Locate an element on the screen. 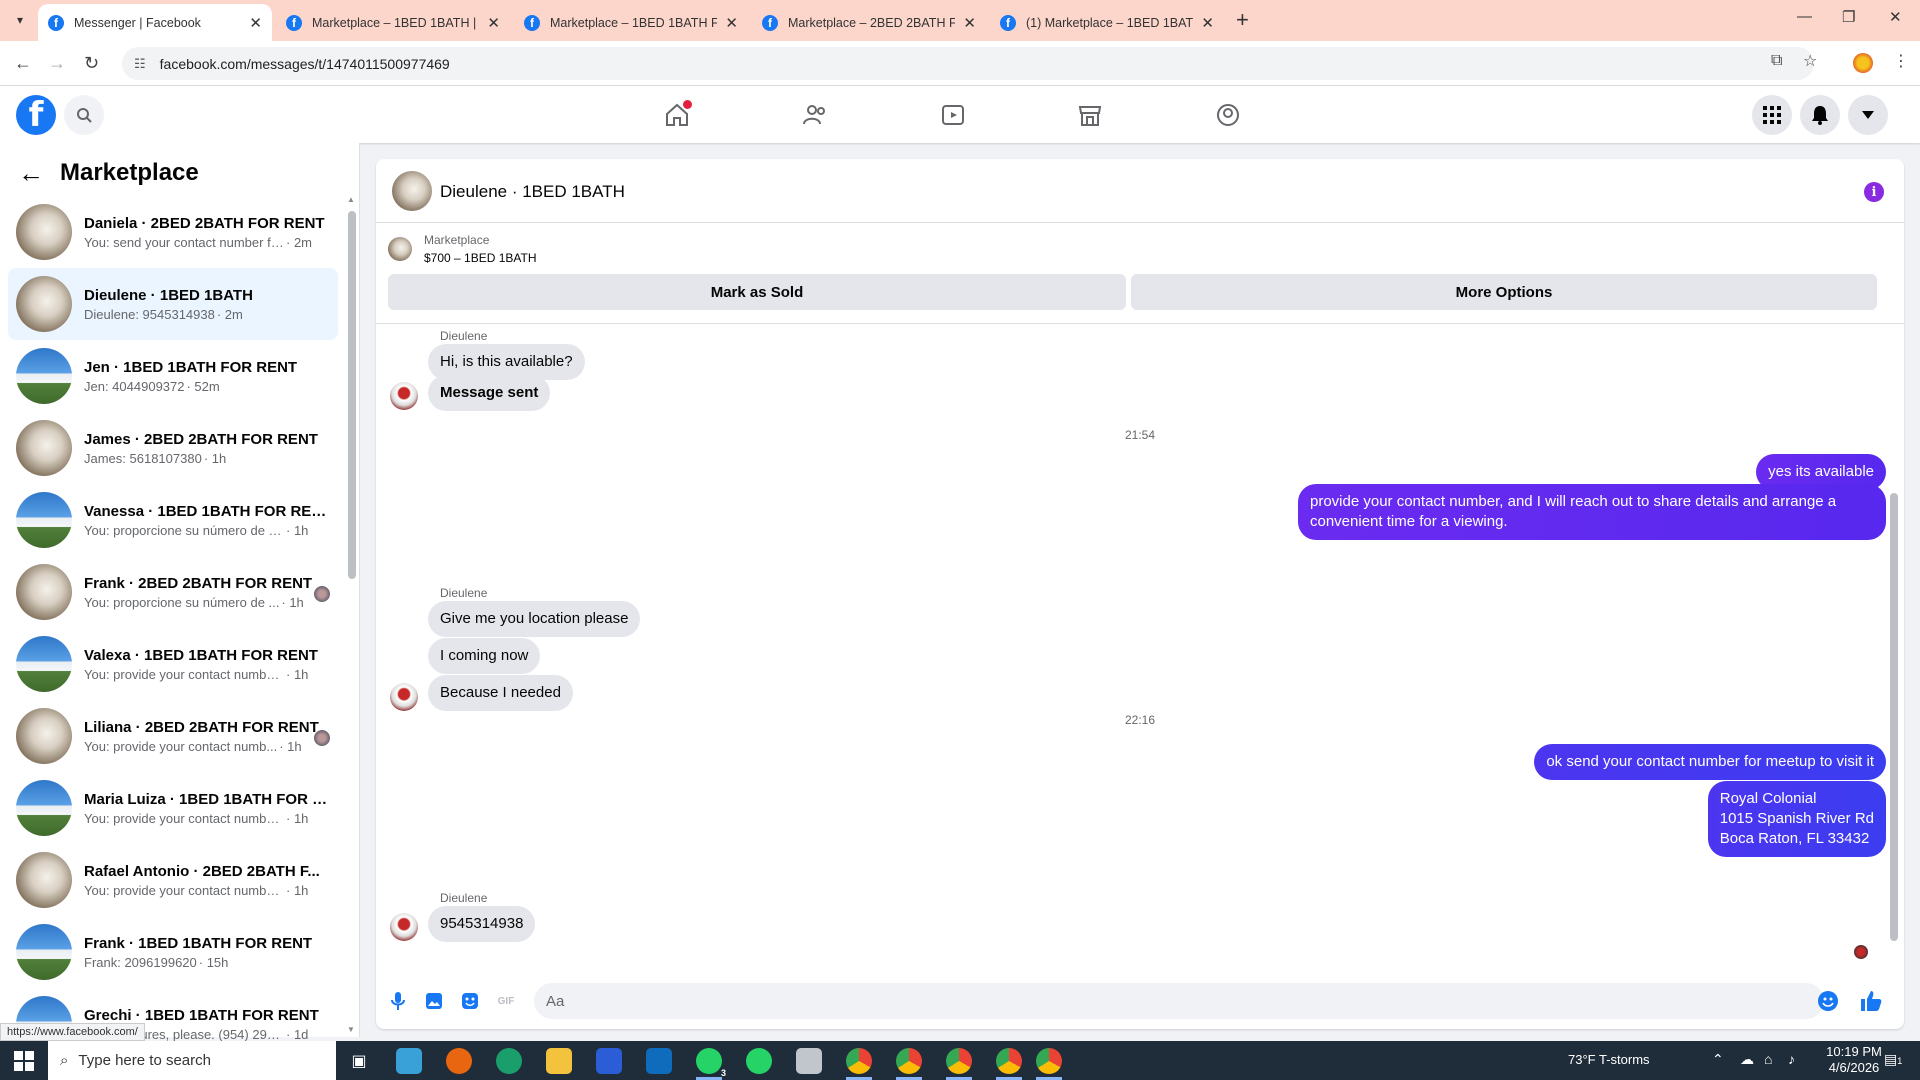 The image size is (1920, 1080). firefox-app-icon is located at coordinates (459, 1061).